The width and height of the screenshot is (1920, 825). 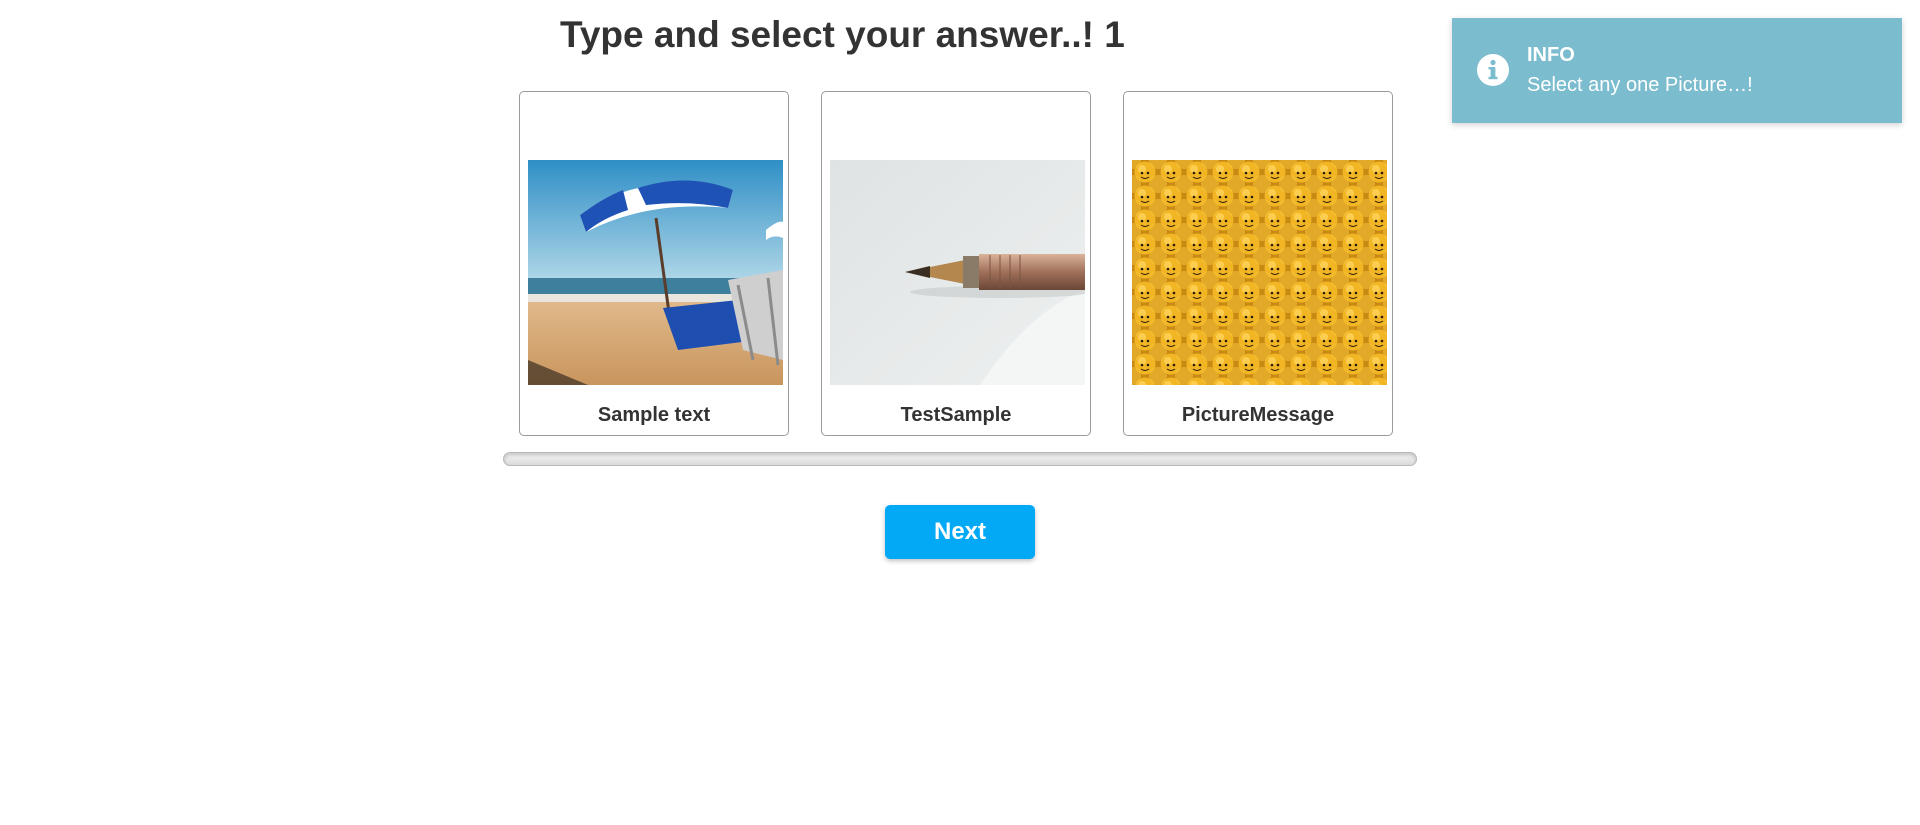 What do you see at coordinates (1493, 70) in the screenshot?
I see `info-icon` at bounding box center [1493, 70].